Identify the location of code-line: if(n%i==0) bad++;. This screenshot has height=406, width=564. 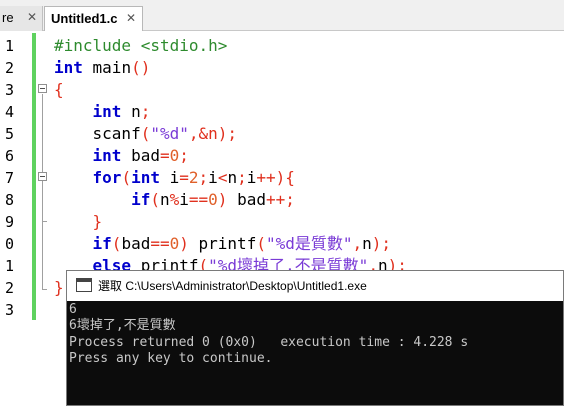
(230, 200).